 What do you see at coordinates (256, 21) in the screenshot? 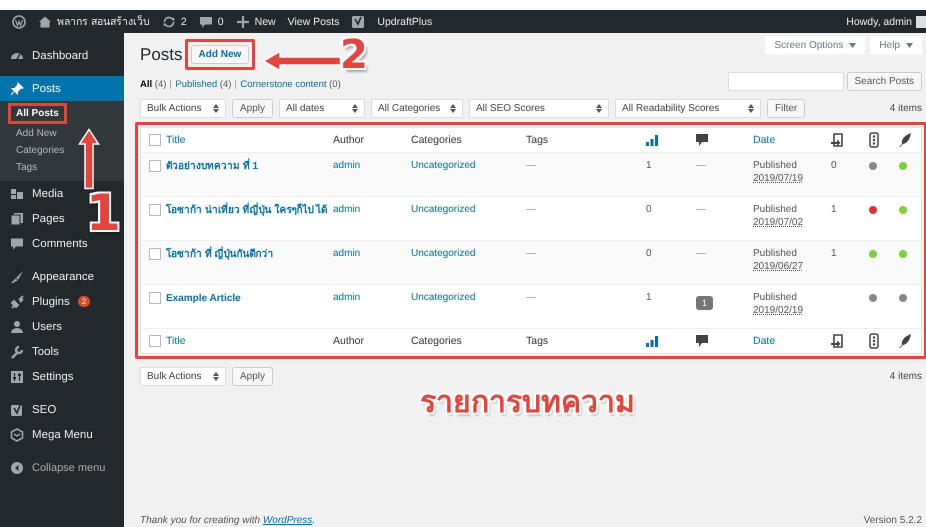
I see `toolbar-new-link: New` at bounding box center [256, 21].